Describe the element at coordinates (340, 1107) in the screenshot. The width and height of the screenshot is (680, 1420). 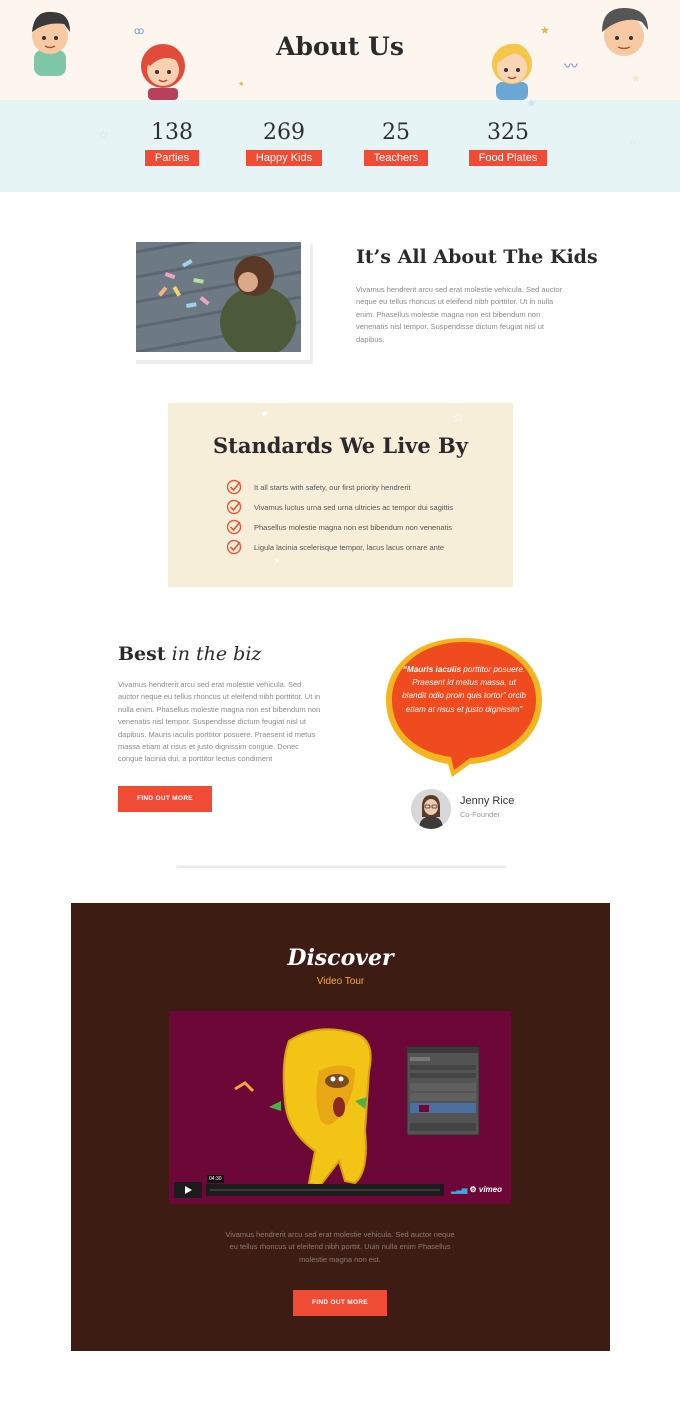
I see `video-player: 04:30 ▂▃▅ ⚙ vimeo` at that location.